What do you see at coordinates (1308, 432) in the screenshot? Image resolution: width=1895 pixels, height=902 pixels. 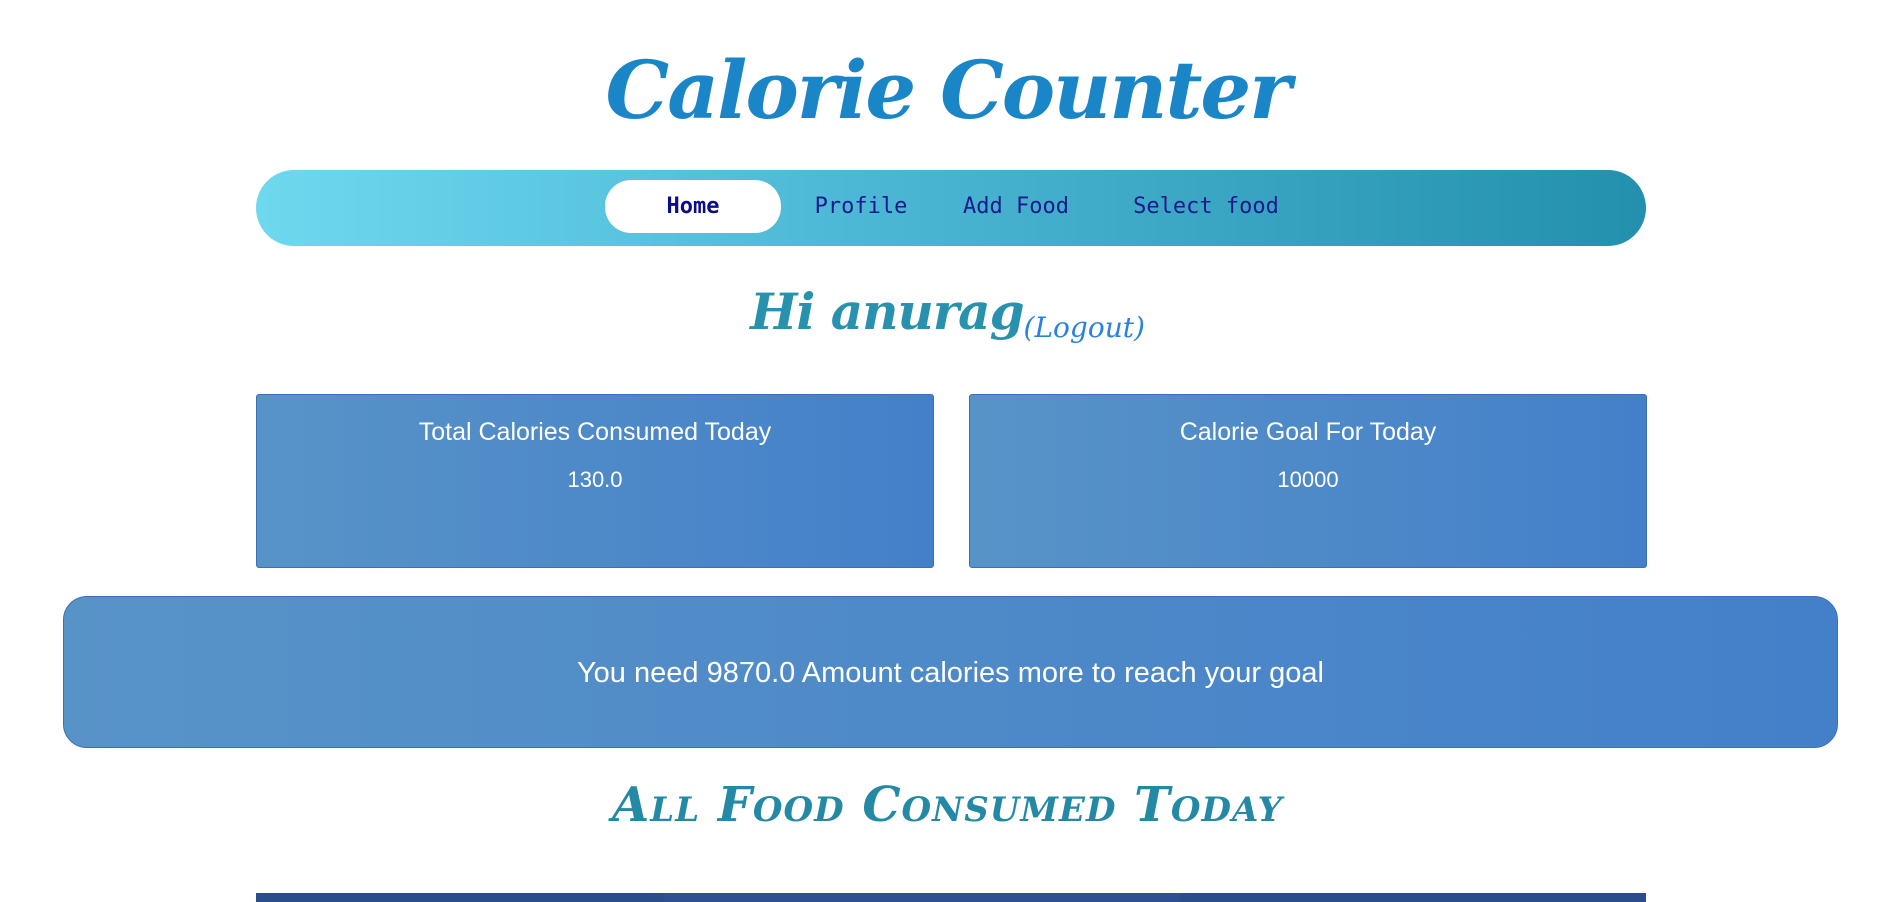 I see `goal-title: Calorie Goal For Today` at bounding box center [1308, 432].